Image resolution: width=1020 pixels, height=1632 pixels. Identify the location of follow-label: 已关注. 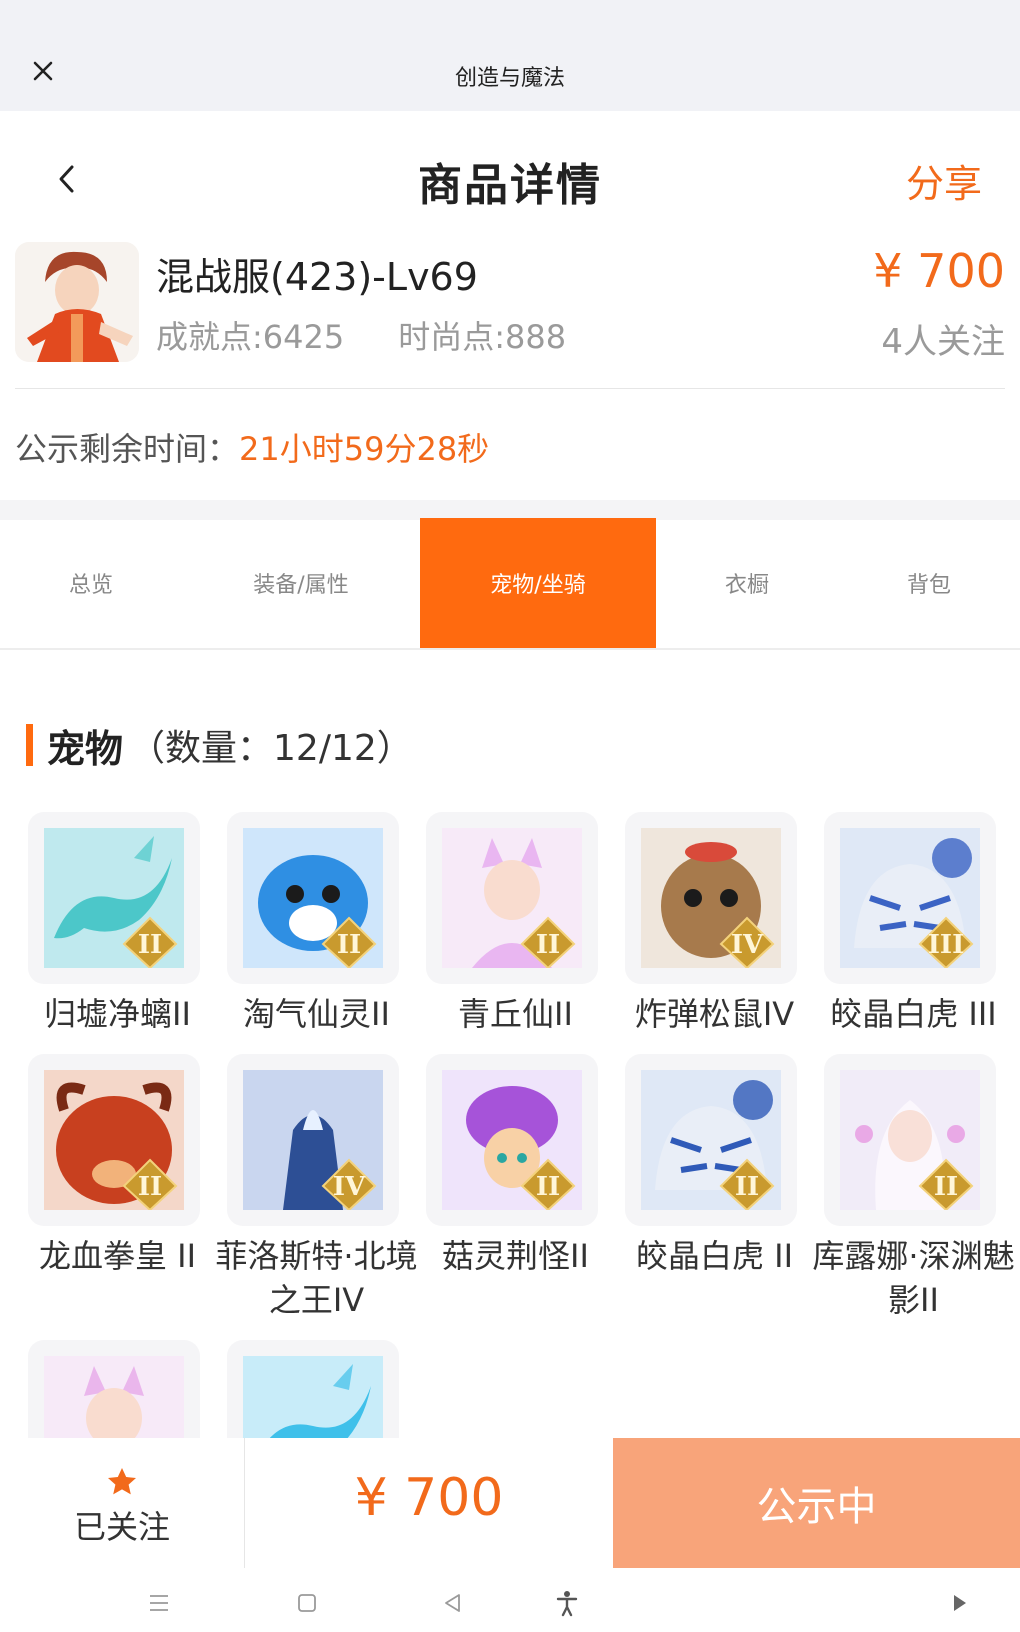
(121, 1527).